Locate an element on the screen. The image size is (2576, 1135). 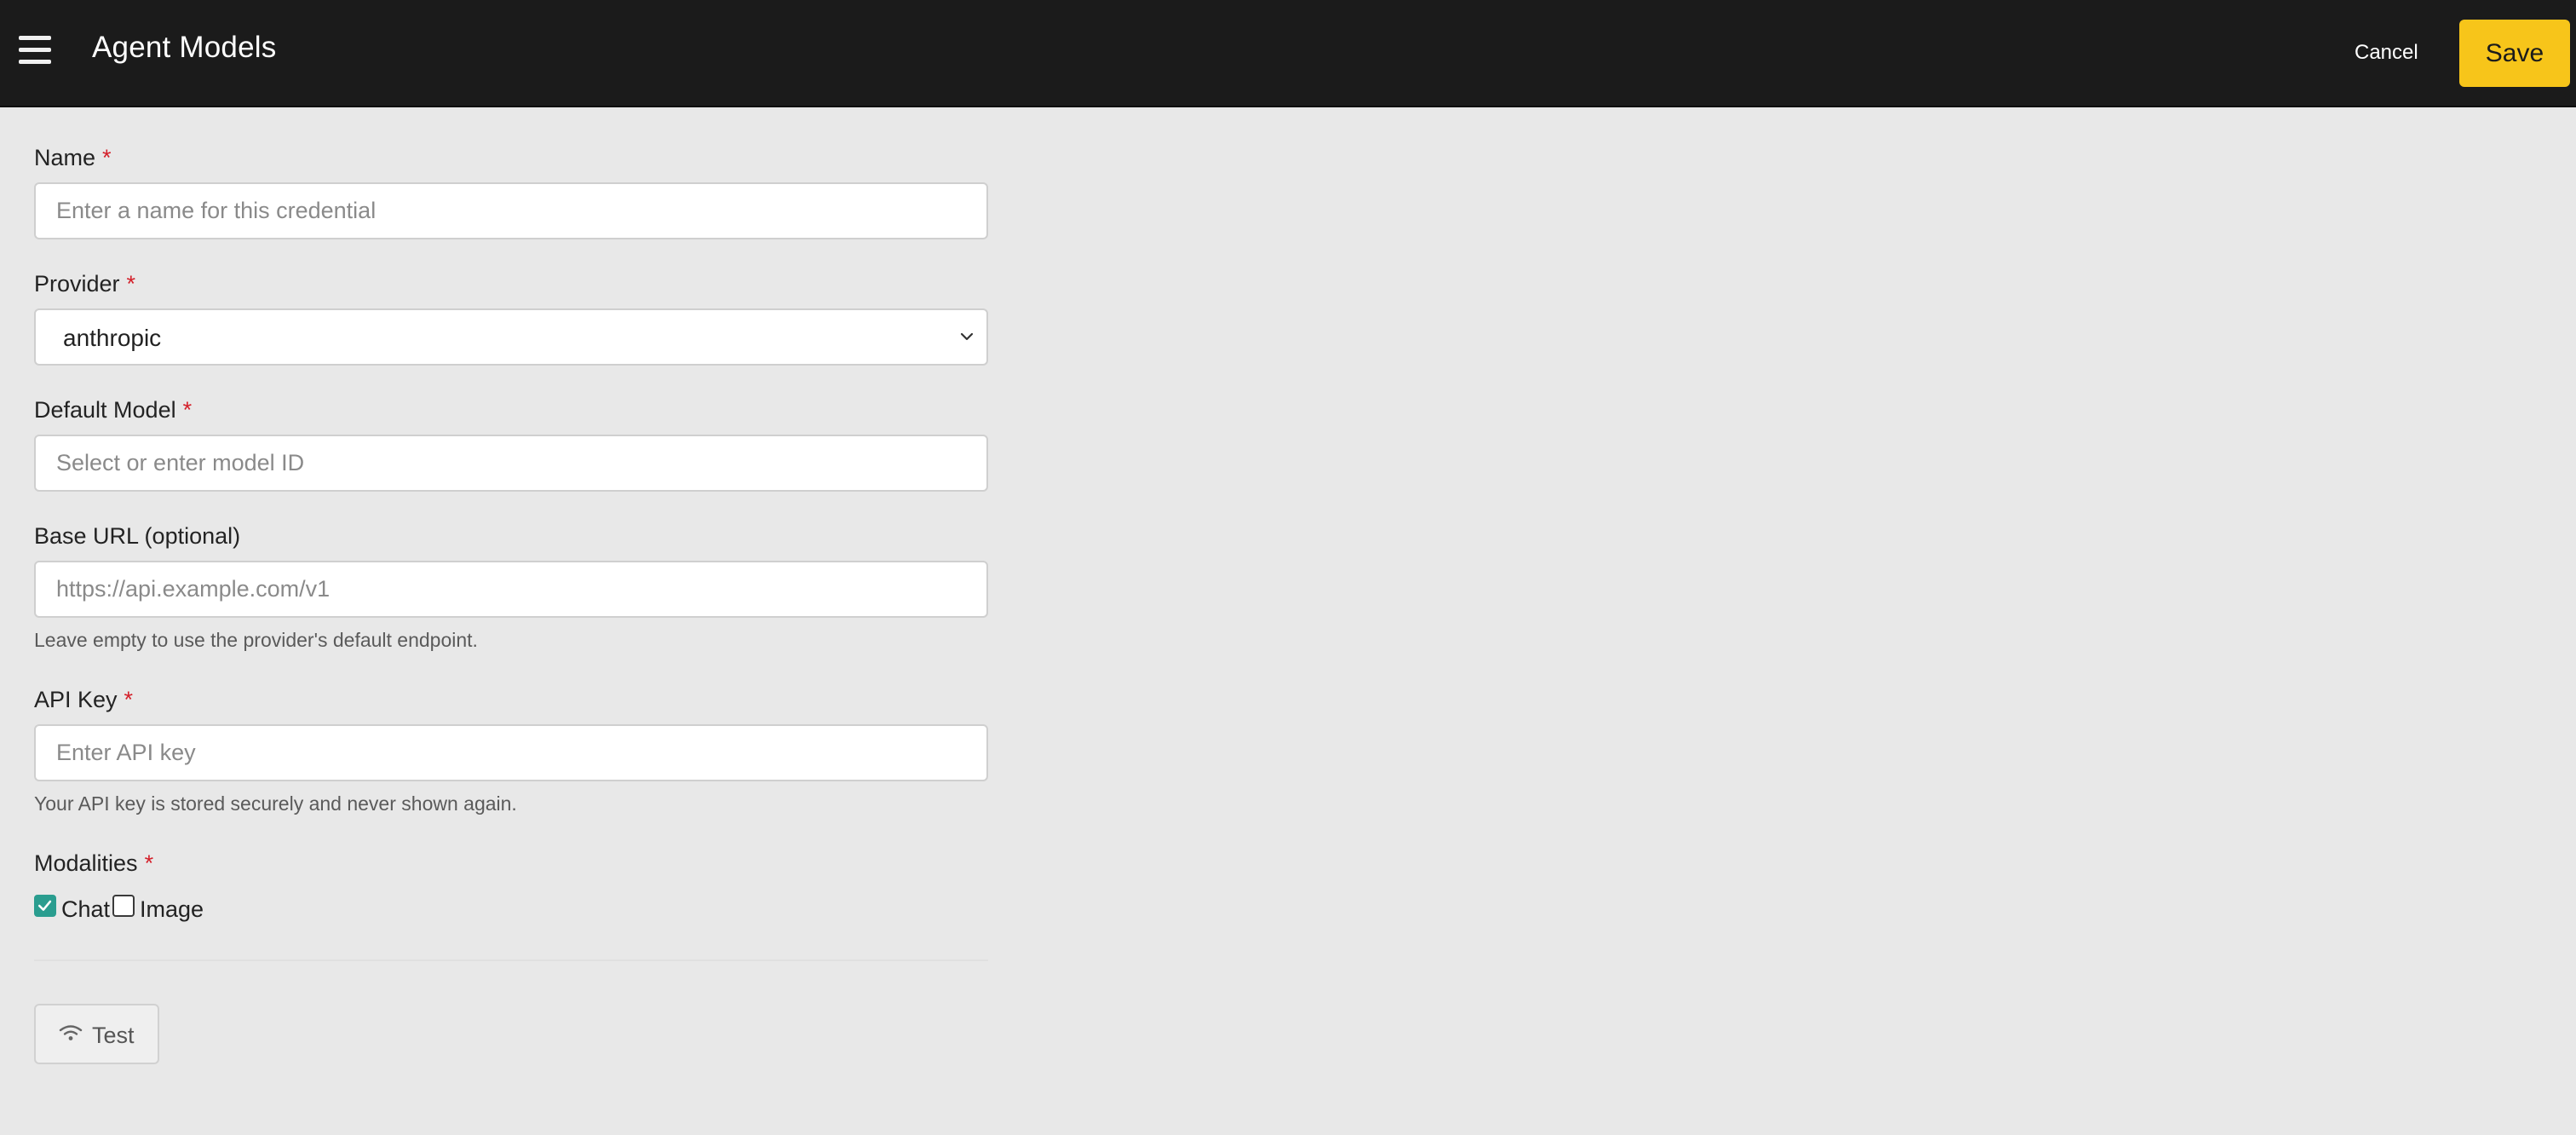
image-label: Image is located at coordinates (172, 909).